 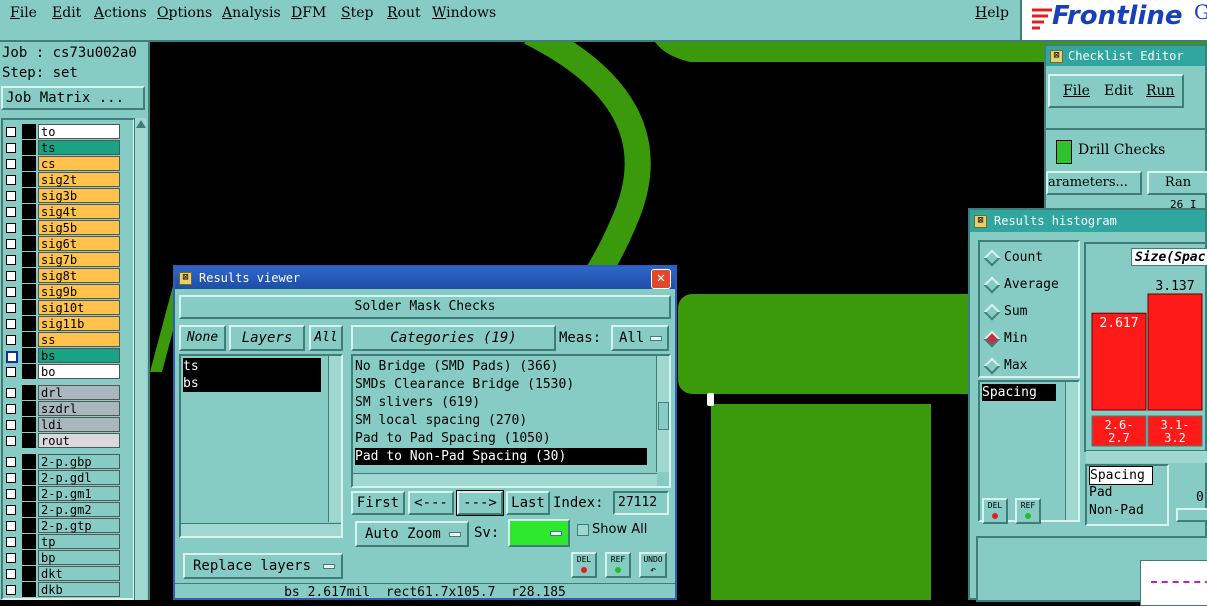 What do you see at coordinates (539, 533) in the screenshot?
I see `sv-color-dropdown` at bounding box center [539, 533].